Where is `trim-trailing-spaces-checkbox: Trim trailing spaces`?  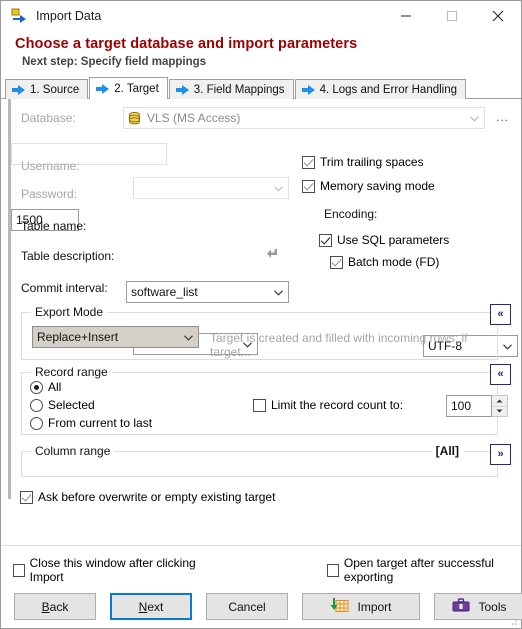
trim-trailing-spaces-checkbox: Trim trailing spaces is located at coordinates (363, 162).